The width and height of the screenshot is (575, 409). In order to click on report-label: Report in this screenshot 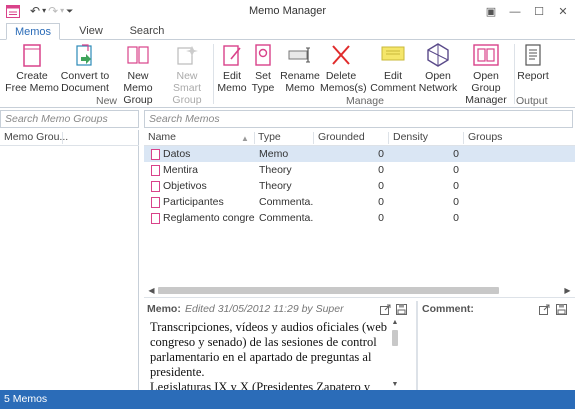, I will do `click(533, 76)`.